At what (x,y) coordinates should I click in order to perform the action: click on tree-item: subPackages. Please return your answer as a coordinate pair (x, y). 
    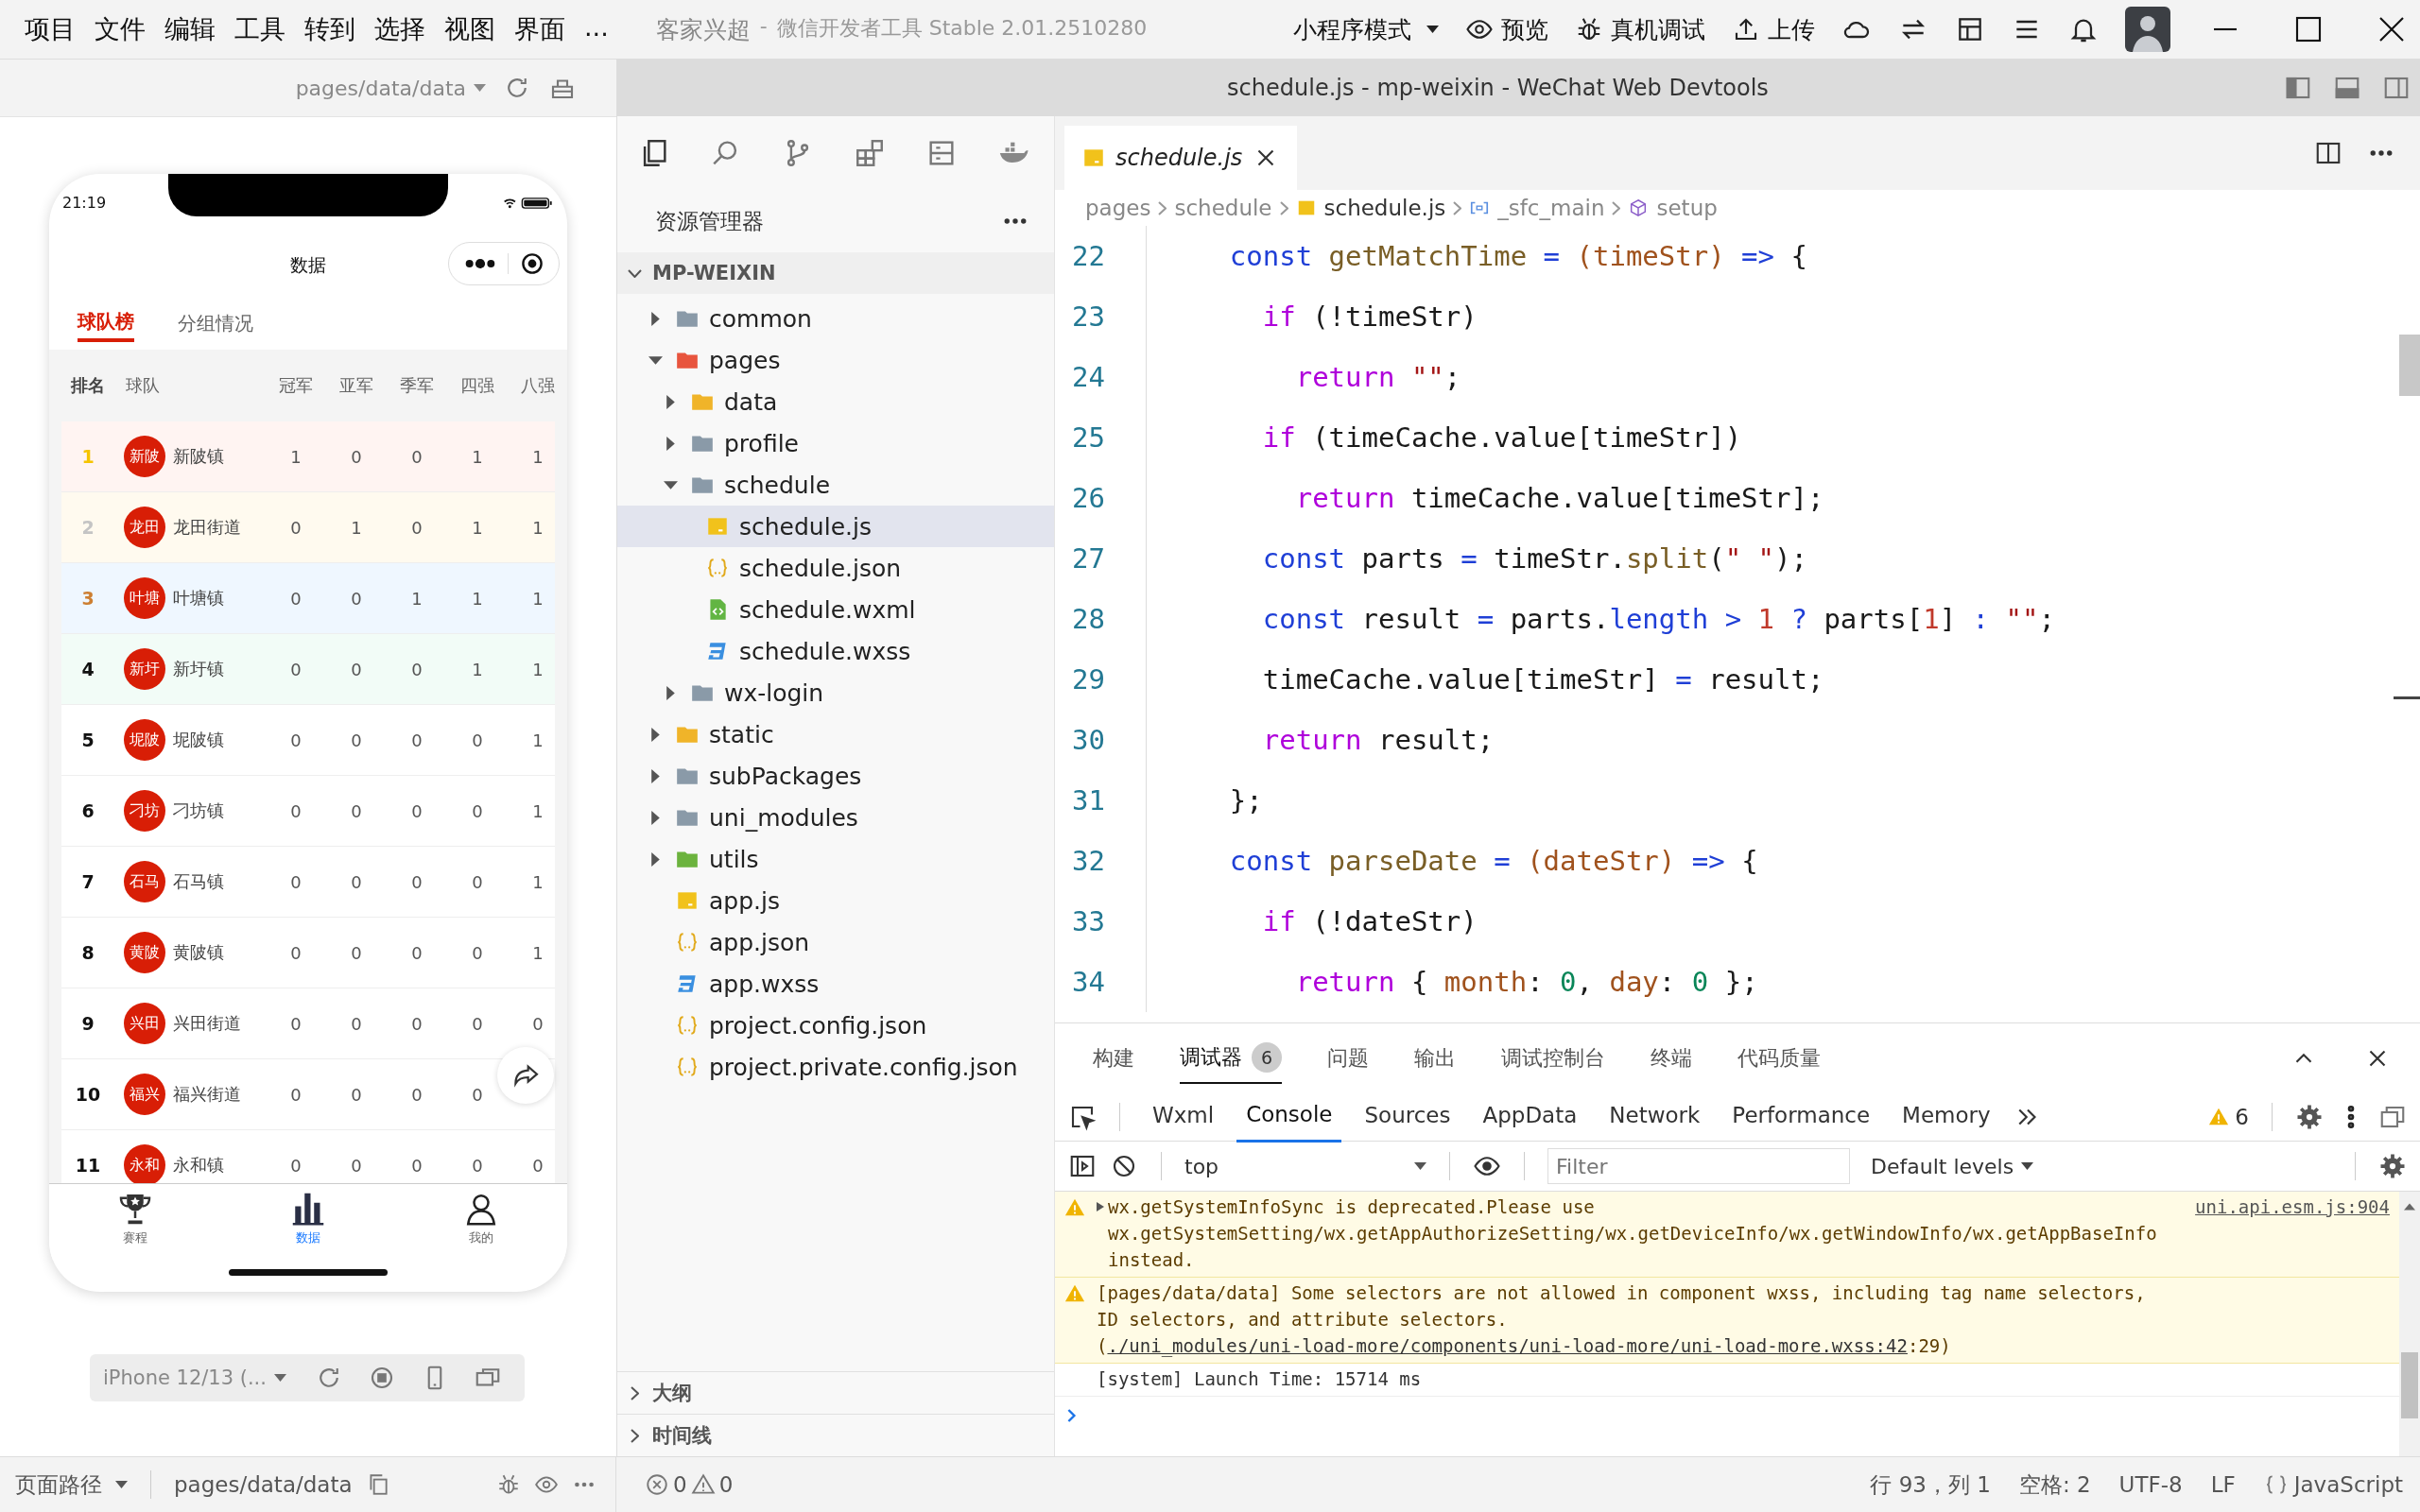
    Looking at the image, I should click on (835, 776).